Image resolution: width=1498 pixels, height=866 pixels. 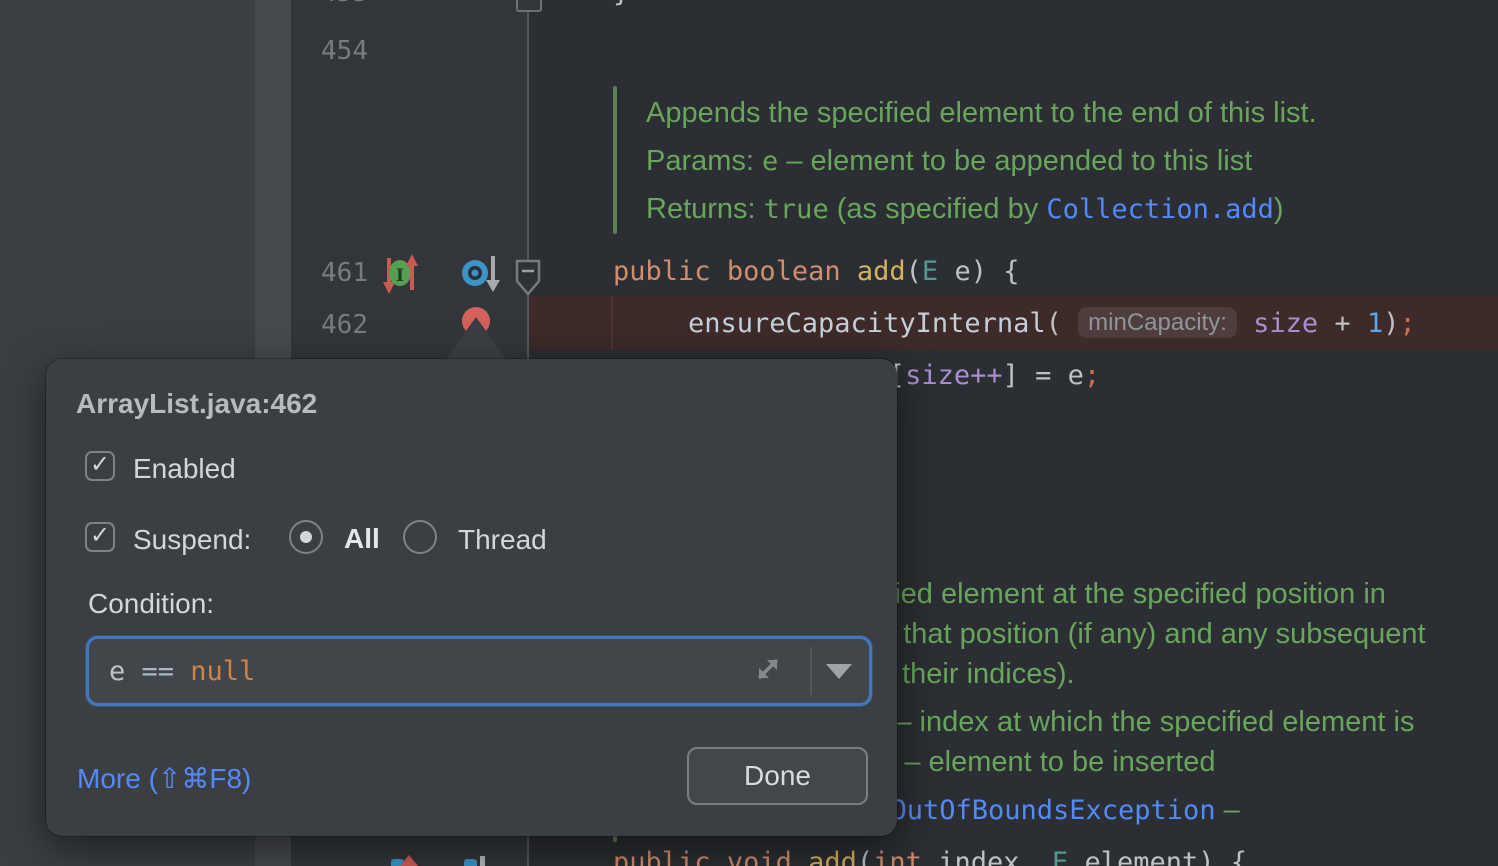 What do you see at coordinates (476, 339) in the screenshot?
I see `popup-arrow` at bounding box center [476, 339].